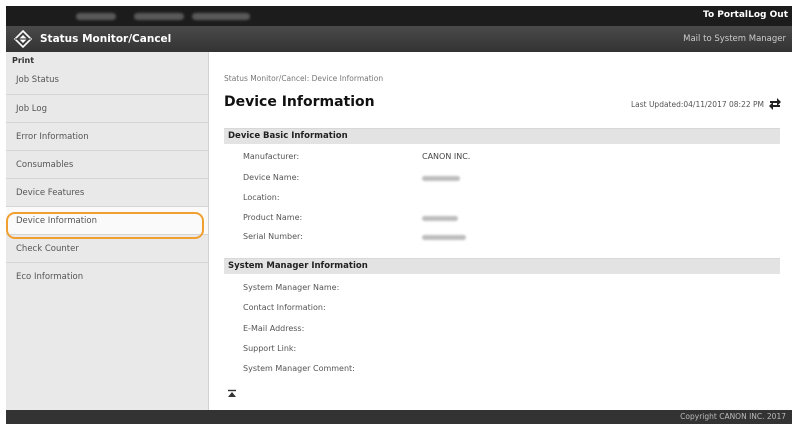 This screenshot has width=798, height=430. What do you see at coordinates (273, 236) in the screenshot?
I see `serial-number-label: Serial Number:` at bounding box center [273, 236].